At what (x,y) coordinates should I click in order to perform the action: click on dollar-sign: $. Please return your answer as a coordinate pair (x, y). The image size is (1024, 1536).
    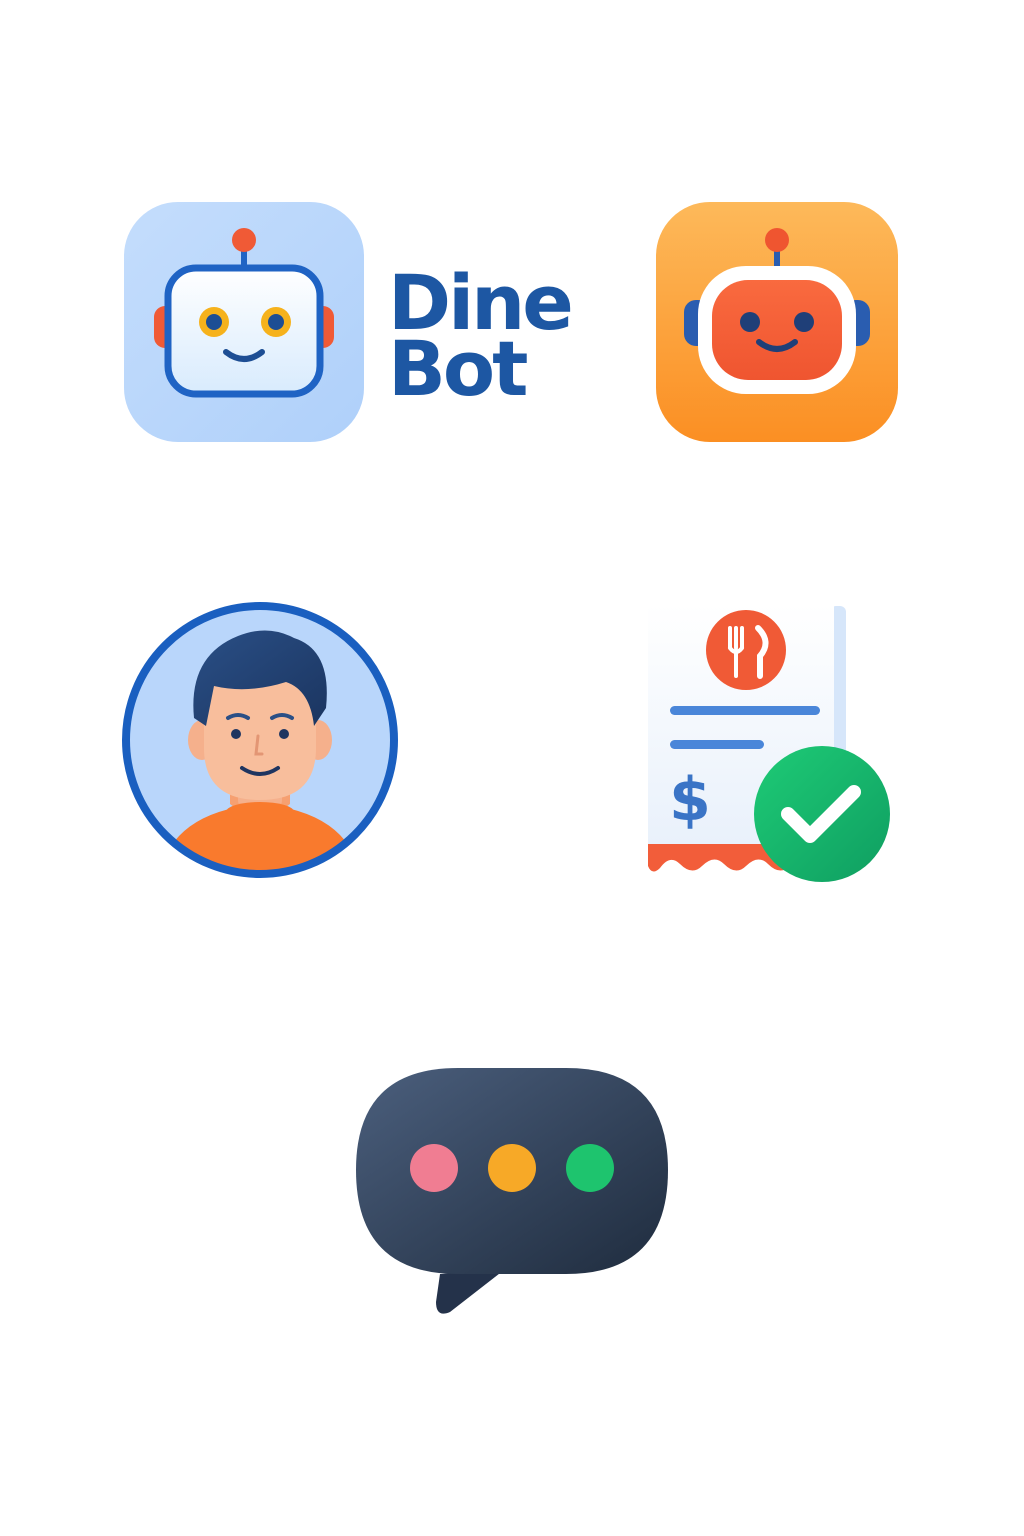
    Looking at the image, I should click on (690, 800).